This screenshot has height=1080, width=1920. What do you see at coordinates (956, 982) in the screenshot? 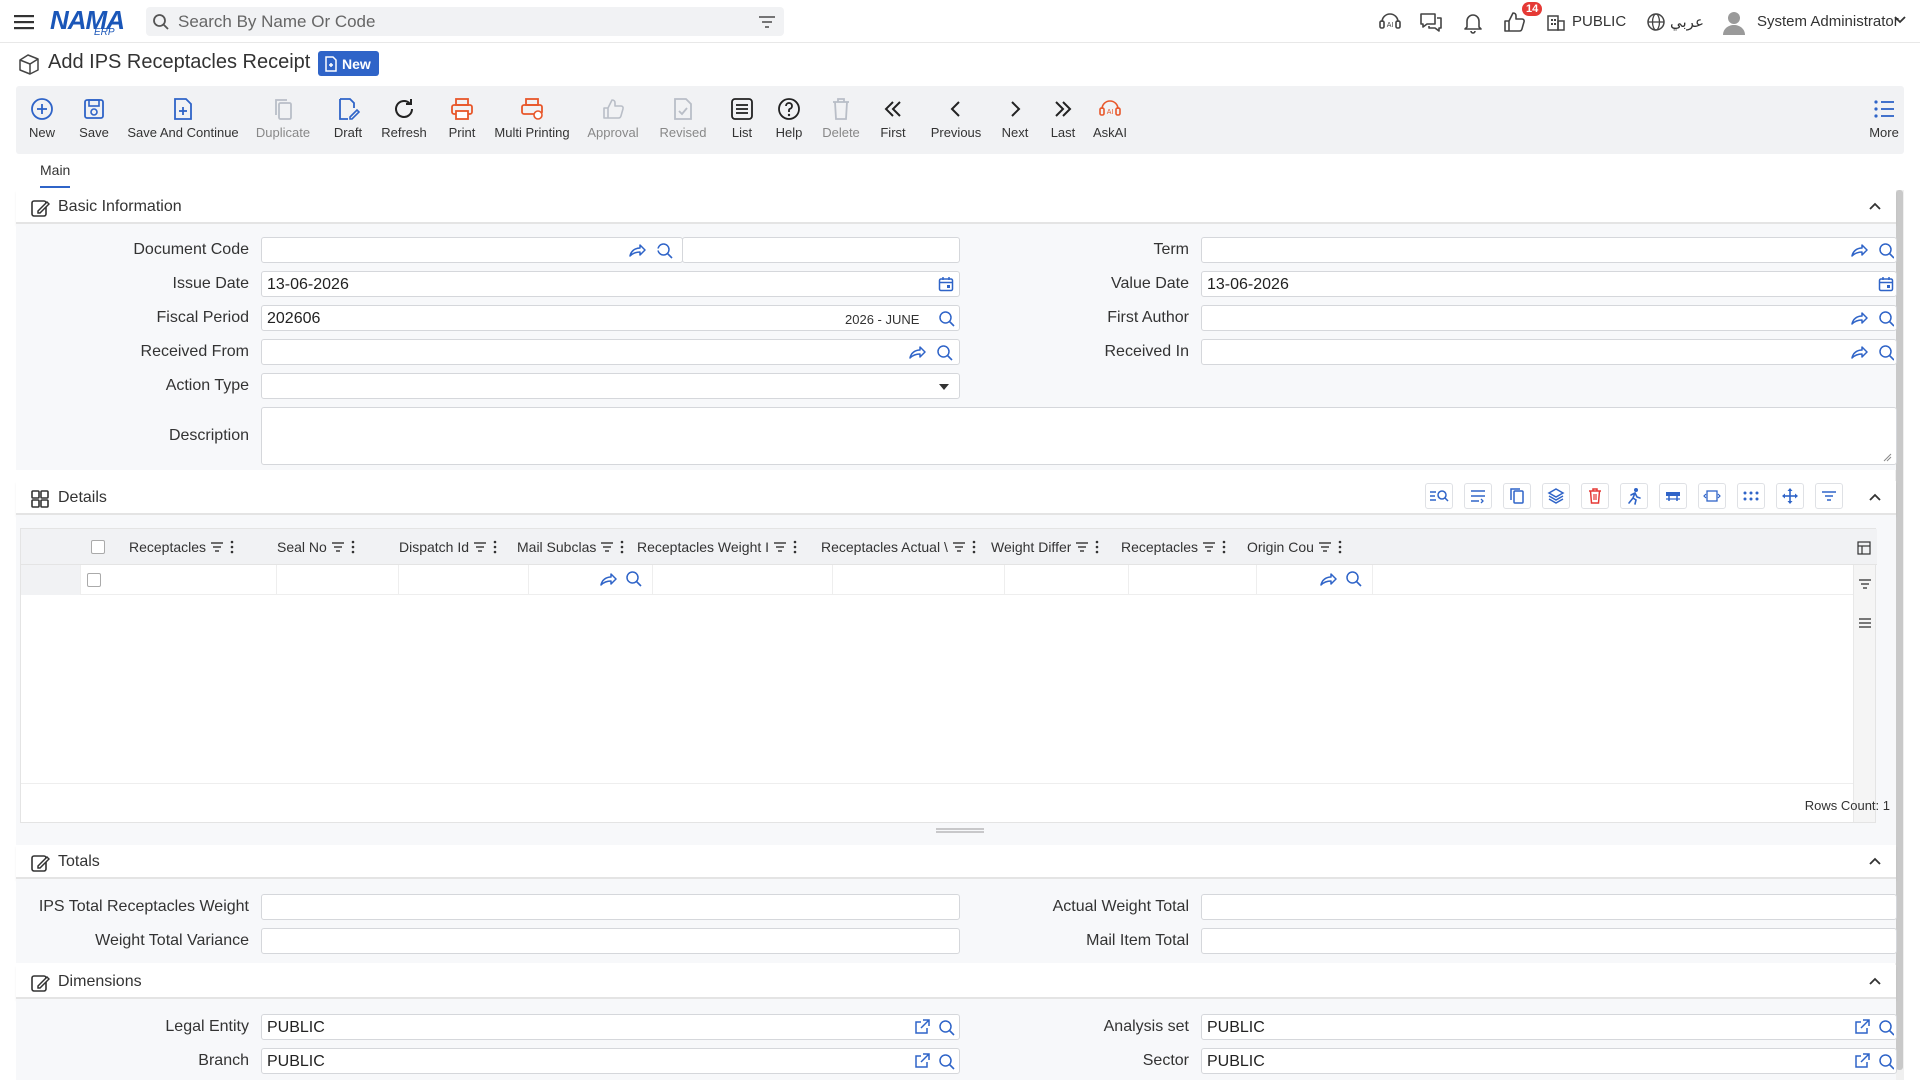
I see `dimensions-header: Dimensions` at bounding box center [956, 982].